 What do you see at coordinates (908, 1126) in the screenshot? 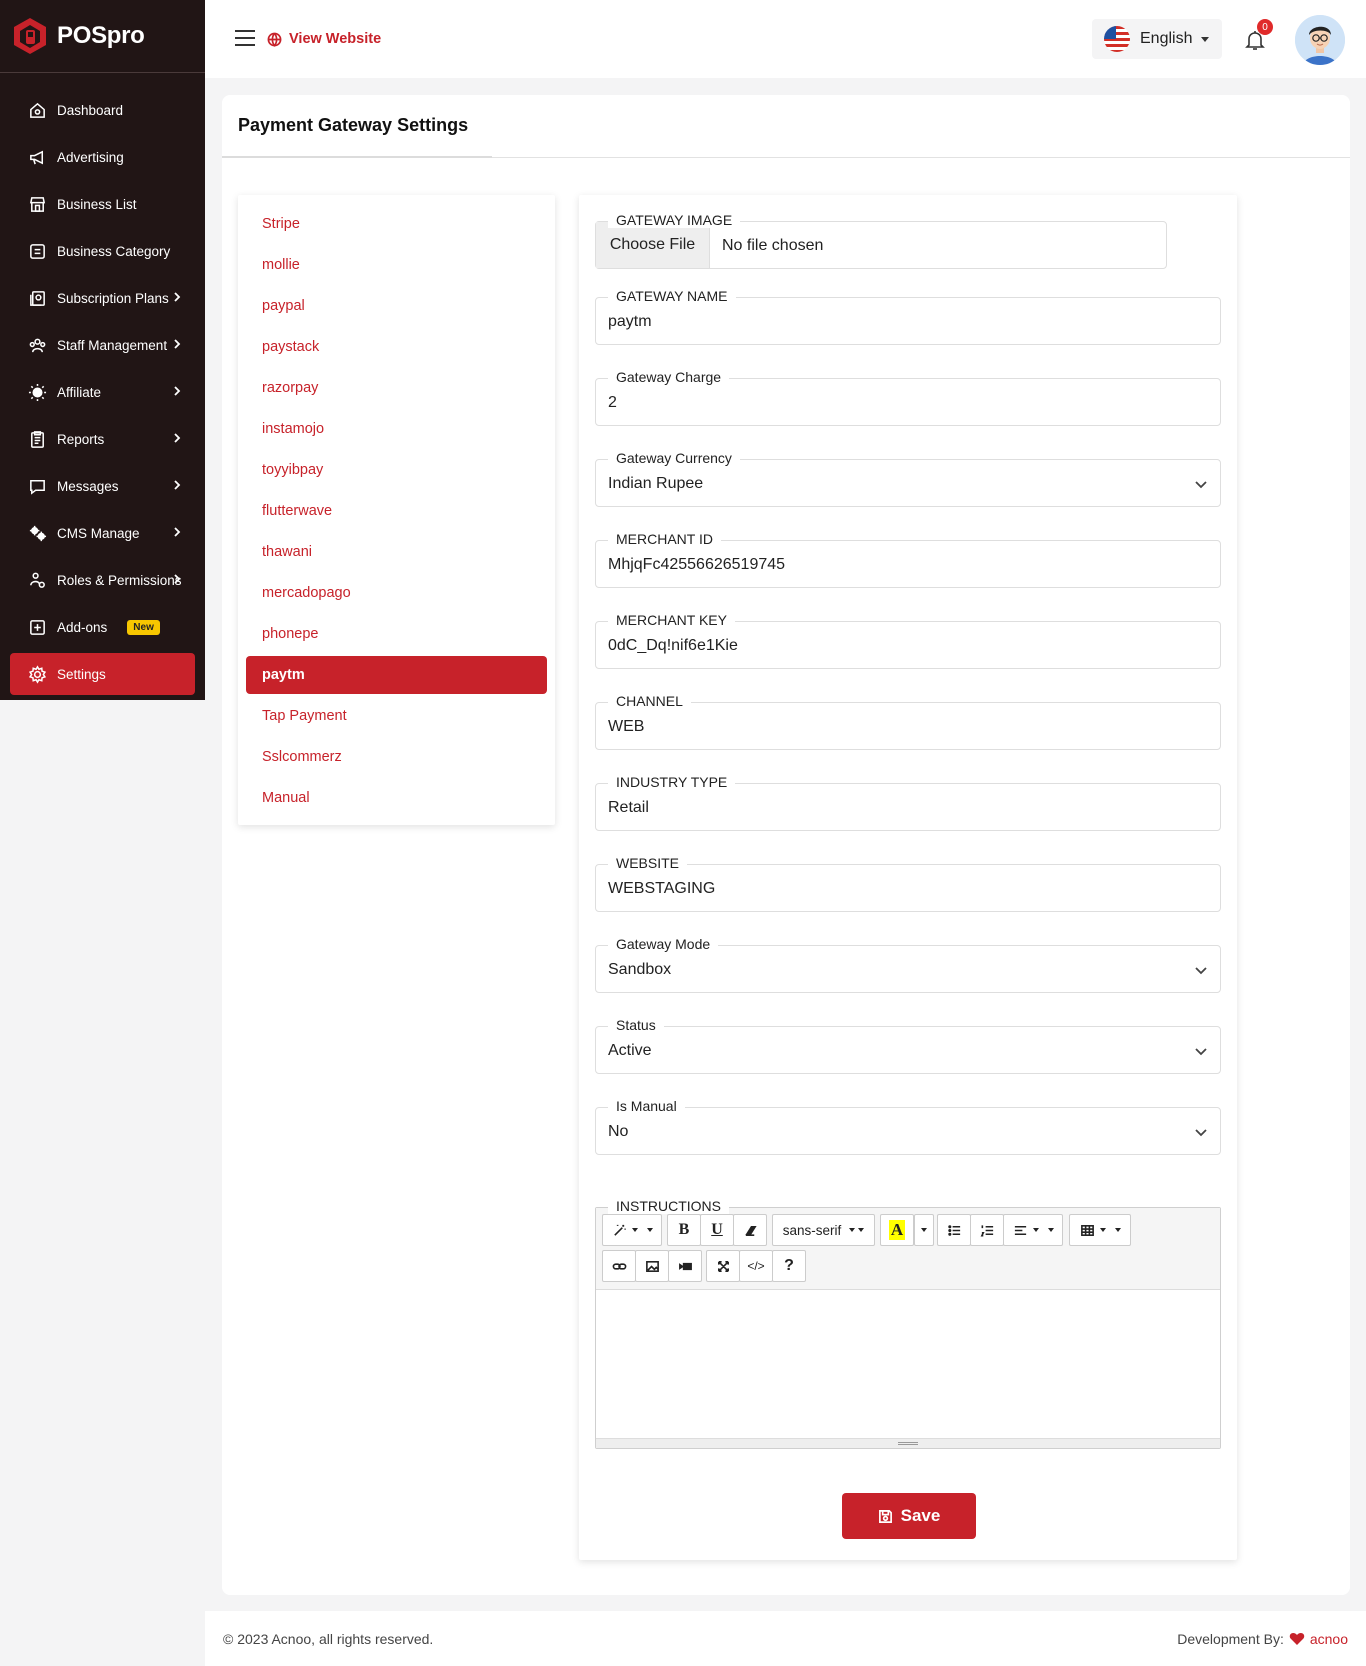
I see `is-manual-select: Is Manual No` at bounding box center [908, 1126].